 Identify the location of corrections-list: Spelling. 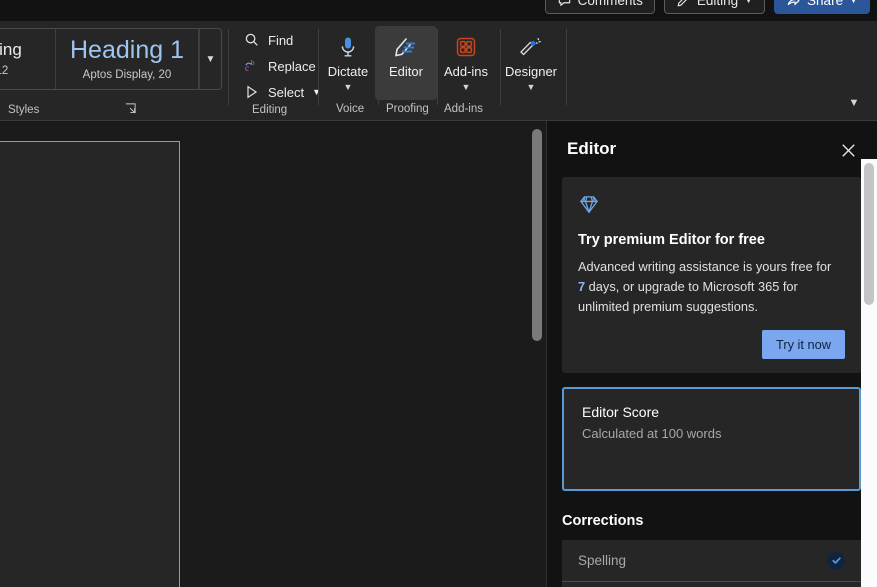
(711, 563).